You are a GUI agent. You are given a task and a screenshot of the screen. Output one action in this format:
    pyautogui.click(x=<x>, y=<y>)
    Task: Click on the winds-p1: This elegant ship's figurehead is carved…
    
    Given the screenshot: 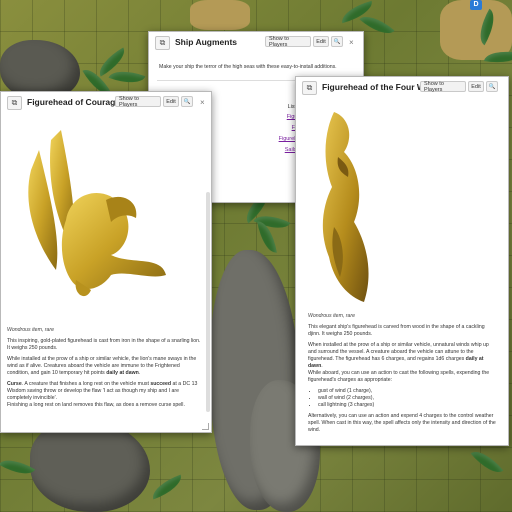 What is the action you would take?
    pyautogui.click(x=396, y=331)
    